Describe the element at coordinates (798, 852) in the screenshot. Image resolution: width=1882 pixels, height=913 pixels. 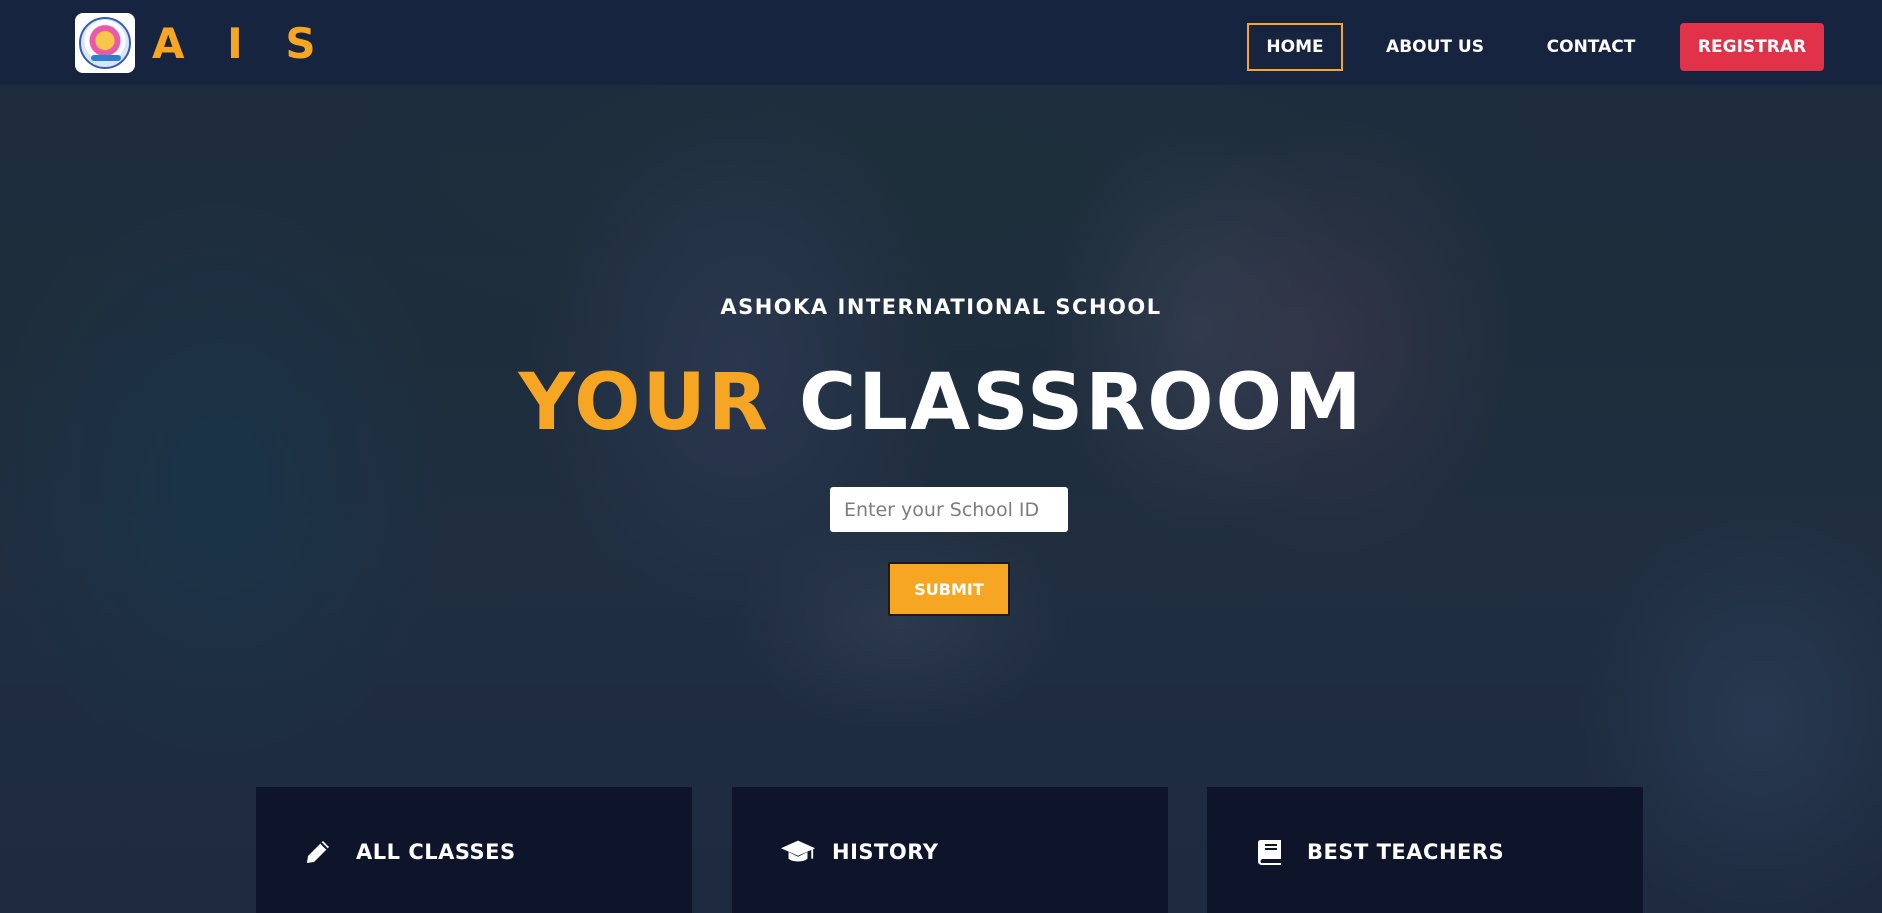
I see `graduation-cap-icon` at that location.